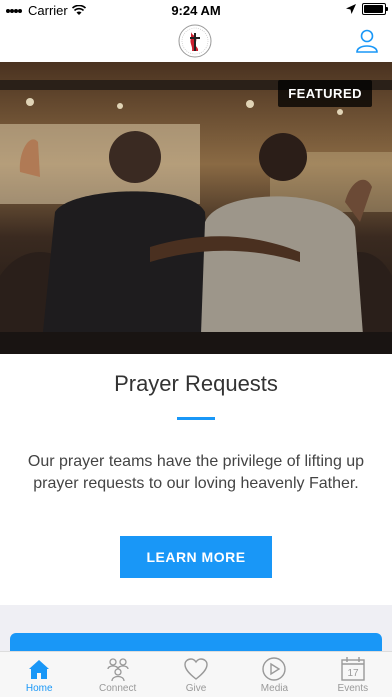 Image resolution: width=392 pixels, height=697 pixels. Describe the element at coordinates (196, 383) in the screenshot. I see `card-title: Prayer Requests` at that location.